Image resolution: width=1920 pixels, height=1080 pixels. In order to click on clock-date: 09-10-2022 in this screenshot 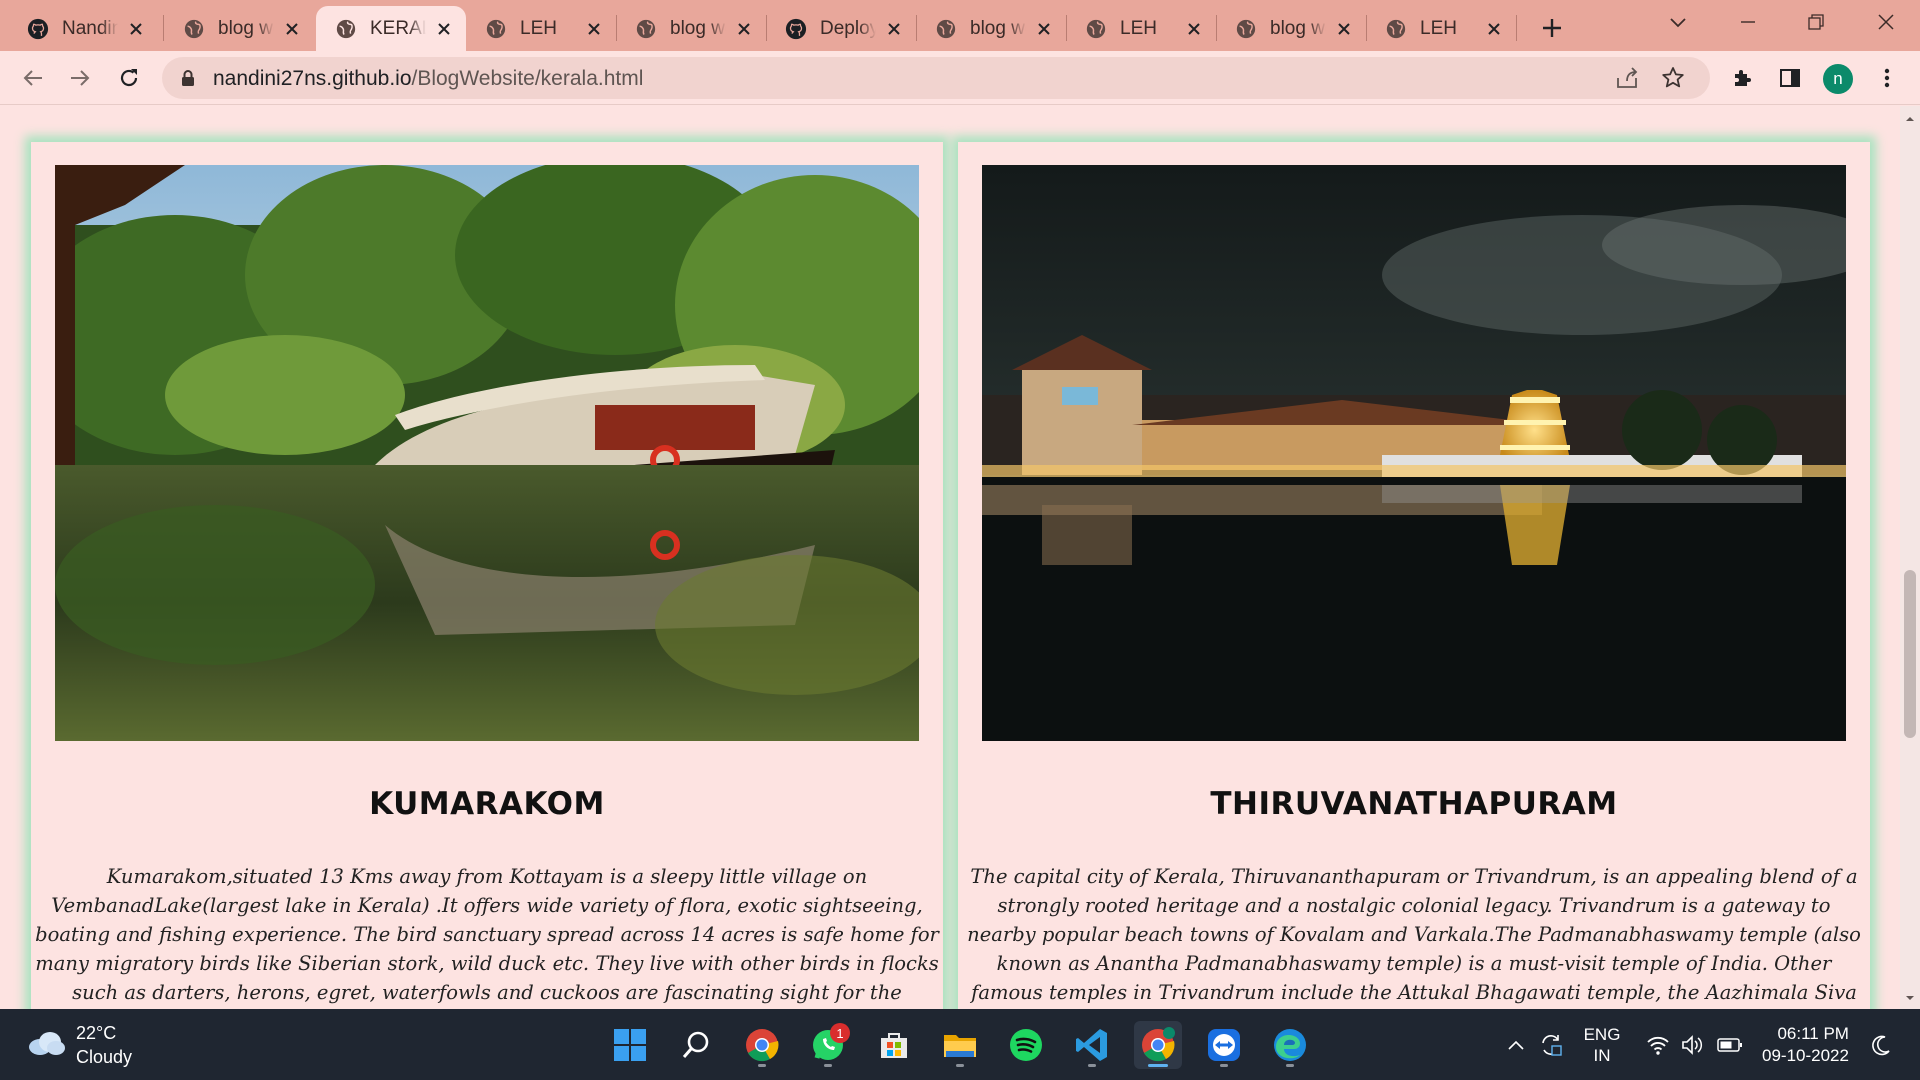, I will do `click(1805, 1055)`.